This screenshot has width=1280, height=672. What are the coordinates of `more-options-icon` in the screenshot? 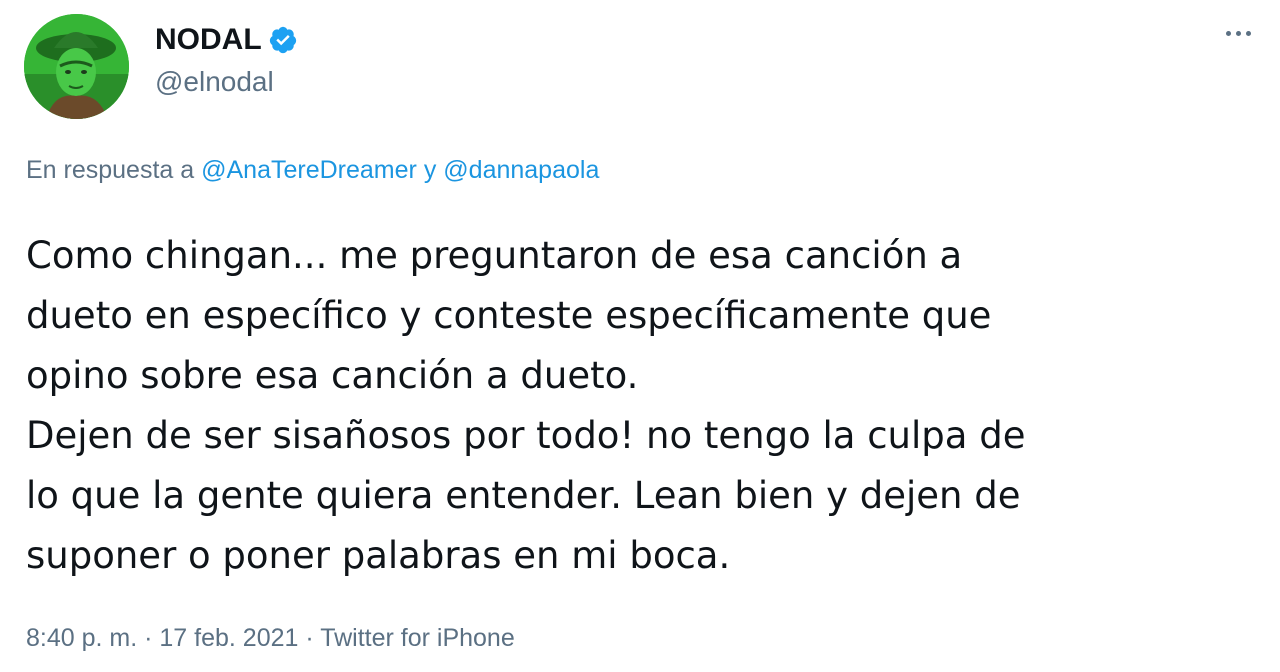 It's located at (1238, 33).